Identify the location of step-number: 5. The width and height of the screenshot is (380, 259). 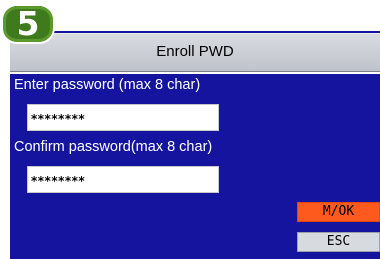
(28, 23).